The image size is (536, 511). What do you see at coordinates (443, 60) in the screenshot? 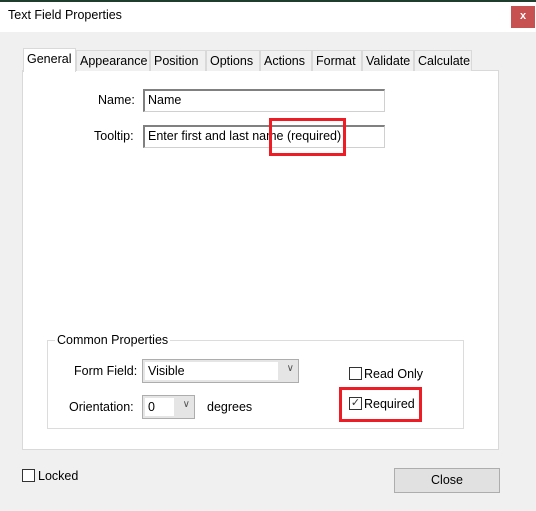
I see `tab-calculate: Calculate` at bounding box center [443, 60].